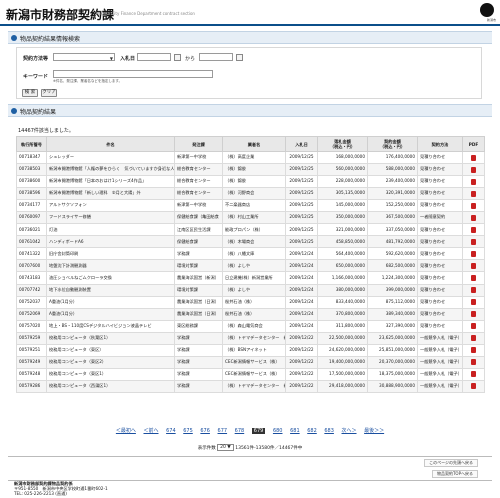 The height and width of the screenshot is (498, 500). I want to click on cell-name: ハンディボードA6, so click(110, 242).